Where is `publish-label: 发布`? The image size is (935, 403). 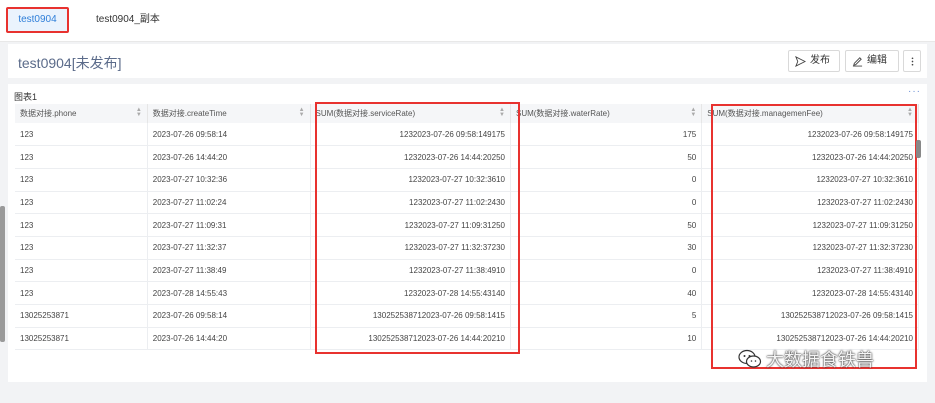
publish-label: 发布 is located at coordinates (820, 60).